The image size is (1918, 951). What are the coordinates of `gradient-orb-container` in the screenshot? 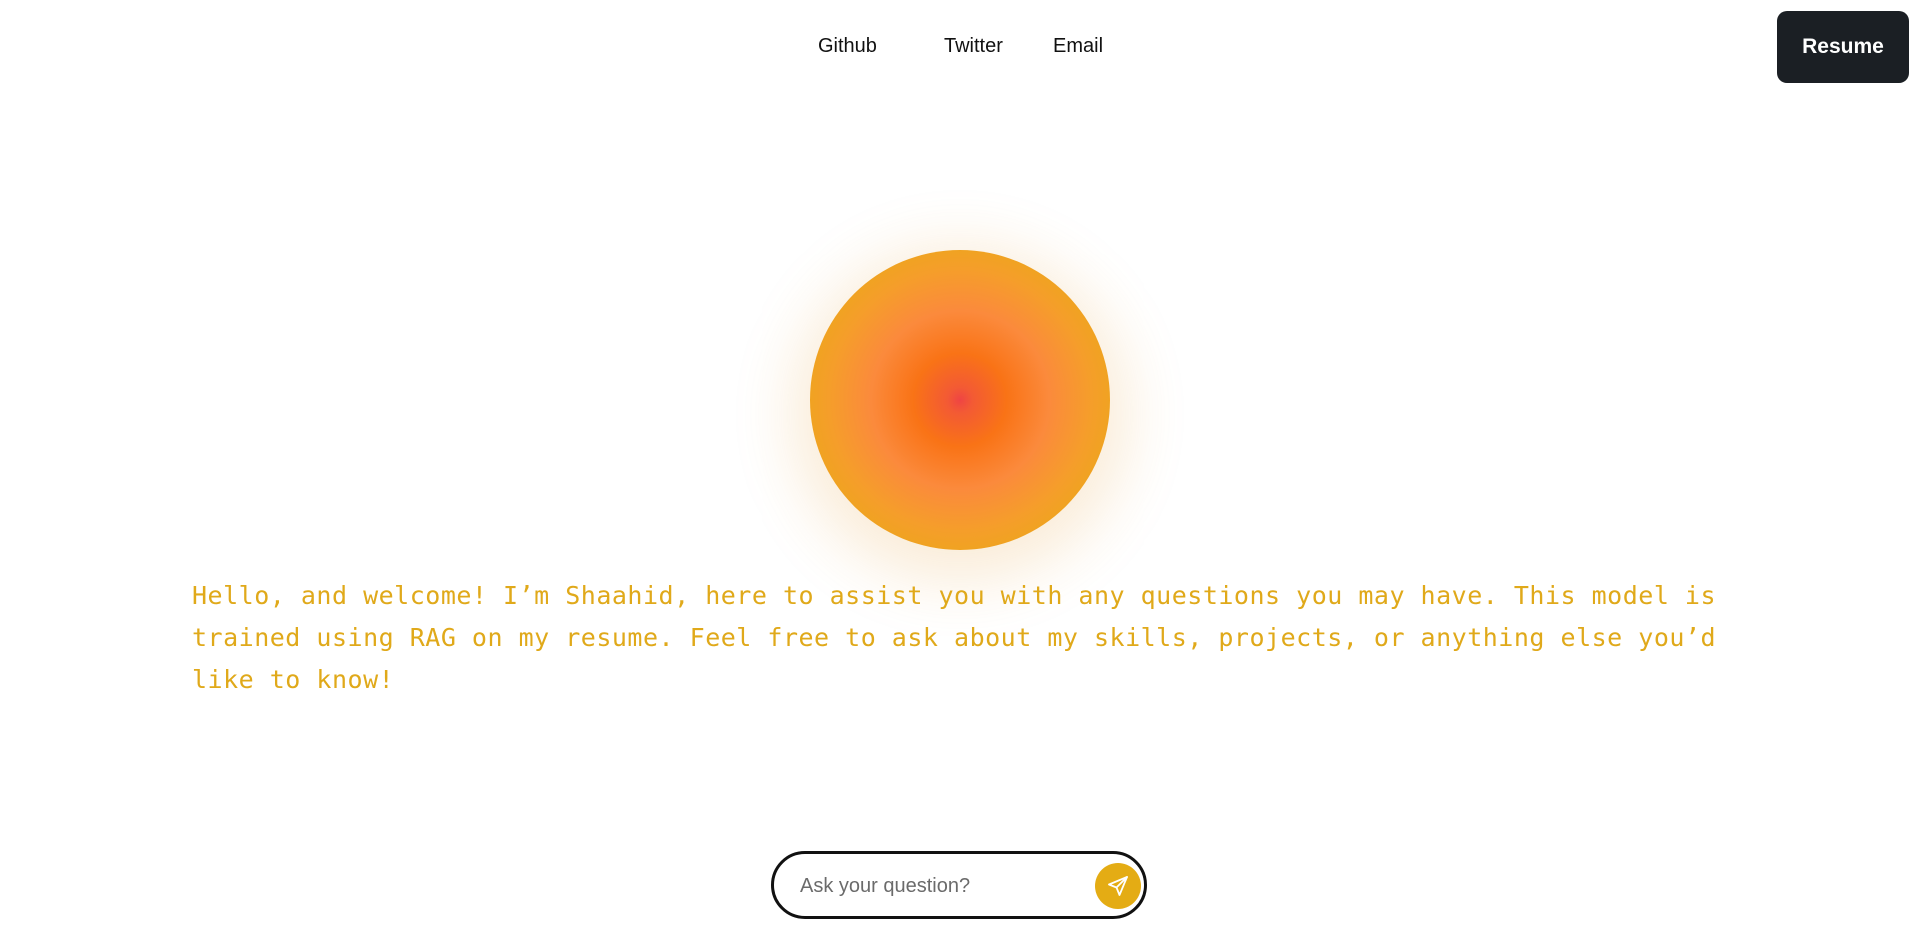 It's located at (960, 400).